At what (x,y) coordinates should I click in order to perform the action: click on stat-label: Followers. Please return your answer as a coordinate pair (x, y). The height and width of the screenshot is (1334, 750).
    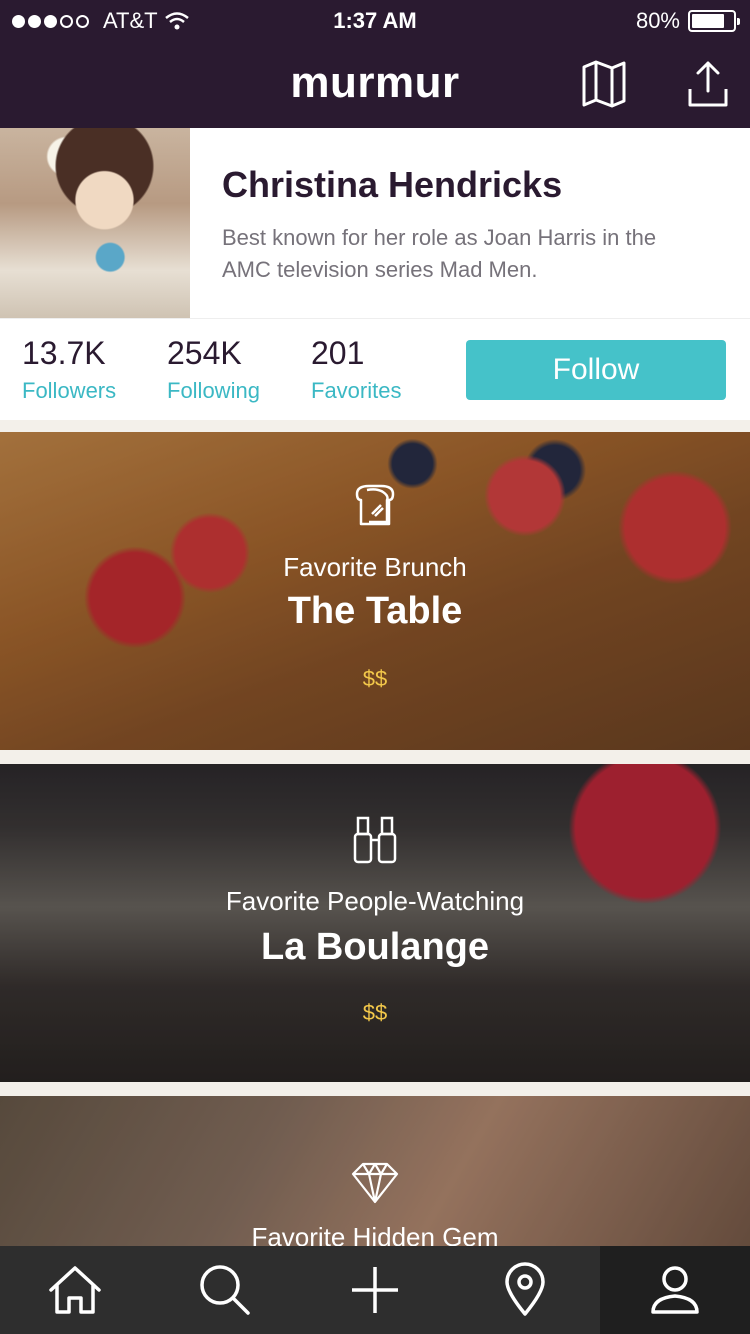
    Looking at the image, I should click on (69, 390).